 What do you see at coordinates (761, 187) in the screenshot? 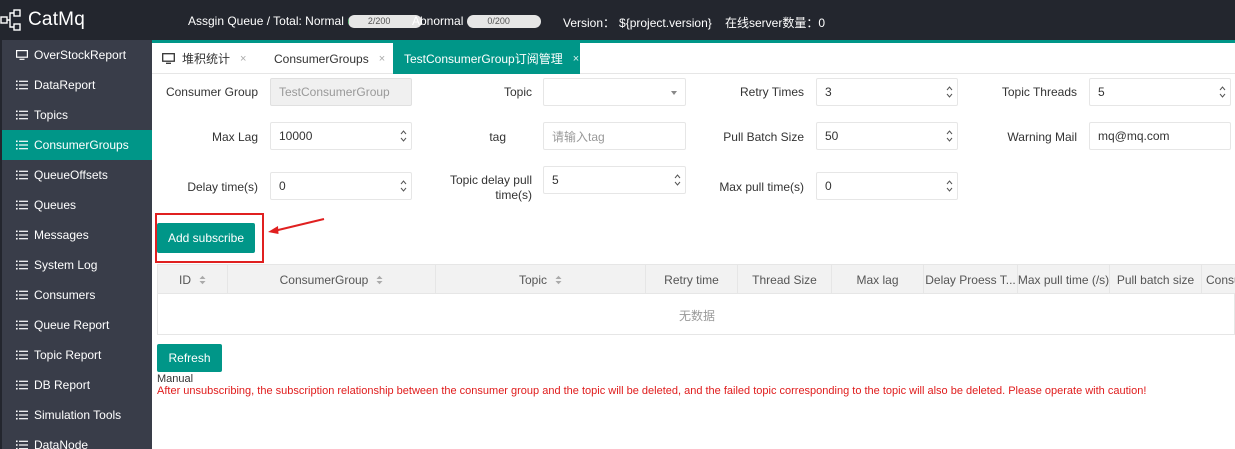
I see `max-pull-time-label: Max pull time(s)` at bounding box center [761, 187].